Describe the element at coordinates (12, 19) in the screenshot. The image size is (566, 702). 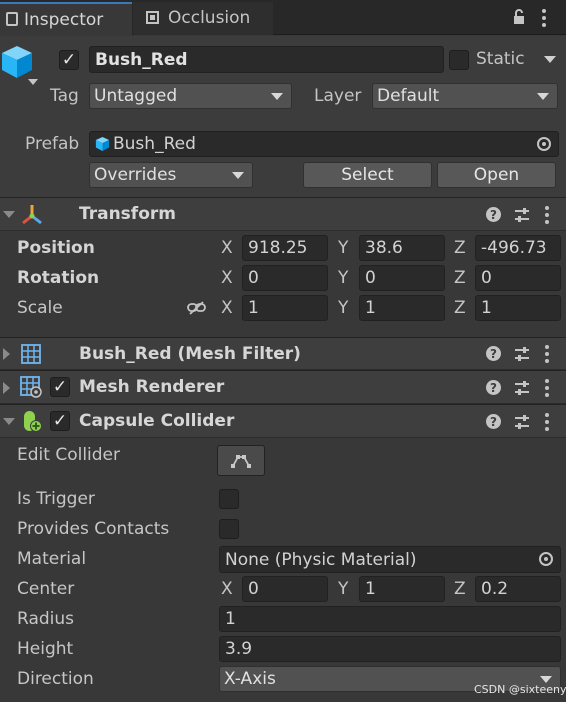
I see `inspector-icon` at that location.